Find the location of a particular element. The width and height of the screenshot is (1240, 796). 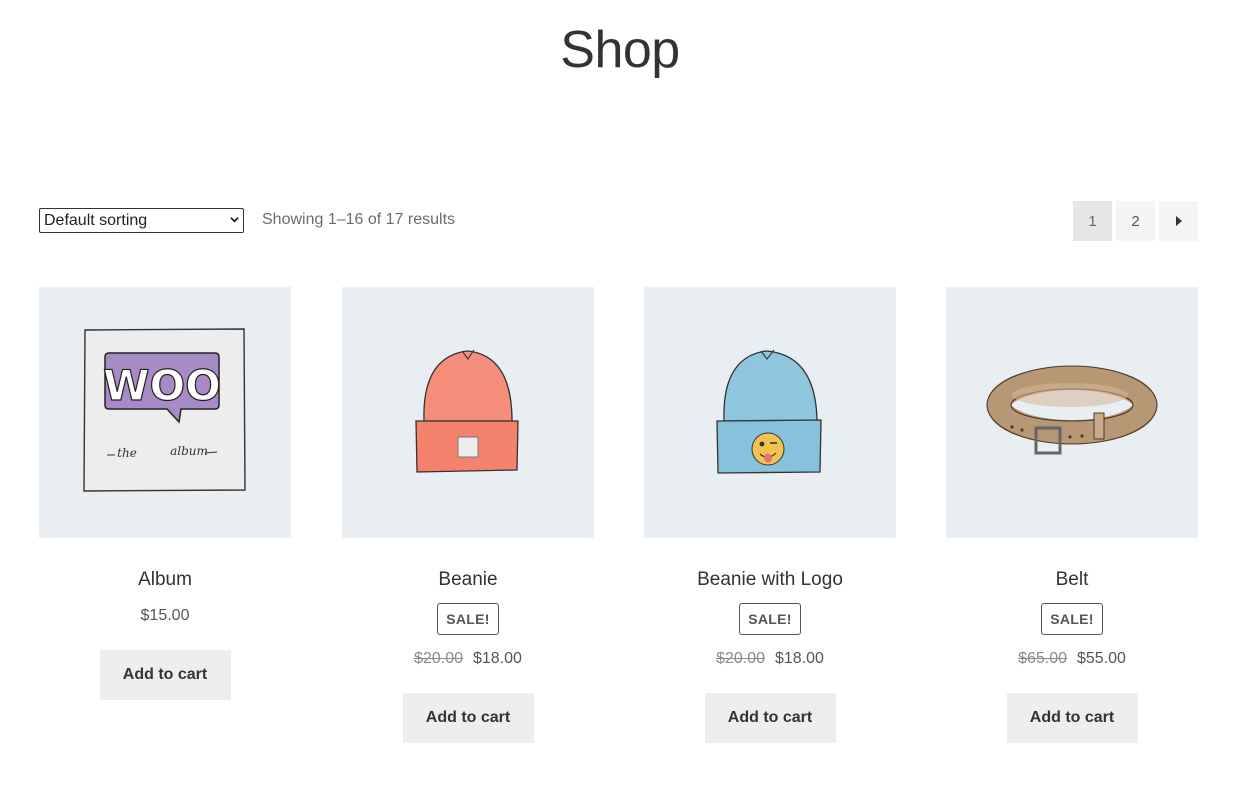

caret-right-icon is located at coordinates (1178, 221).